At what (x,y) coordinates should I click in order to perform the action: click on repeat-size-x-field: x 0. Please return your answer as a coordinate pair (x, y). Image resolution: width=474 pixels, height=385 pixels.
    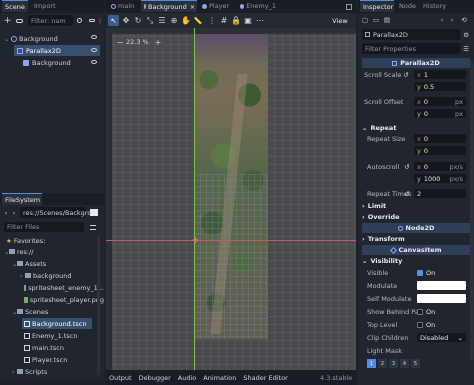
    Looking at the image, I should click on (440, 138).